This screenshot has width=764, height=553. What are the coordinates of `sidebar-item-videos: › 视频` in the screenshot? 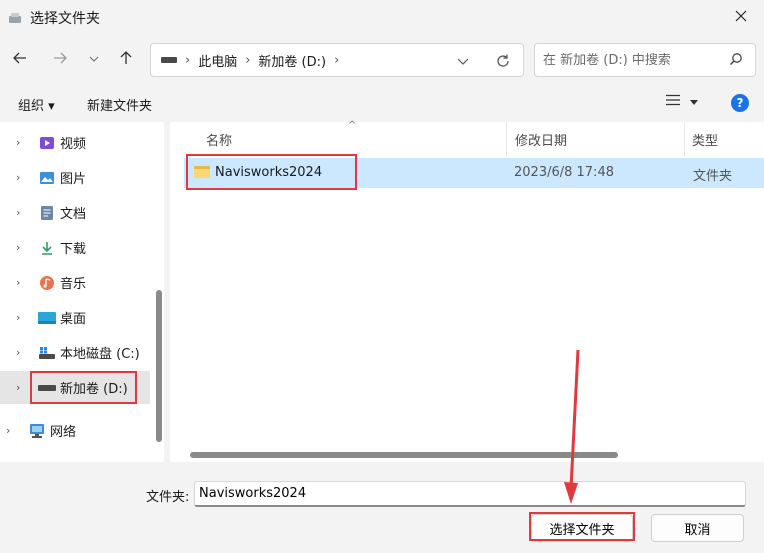 It's located at (75, 142).